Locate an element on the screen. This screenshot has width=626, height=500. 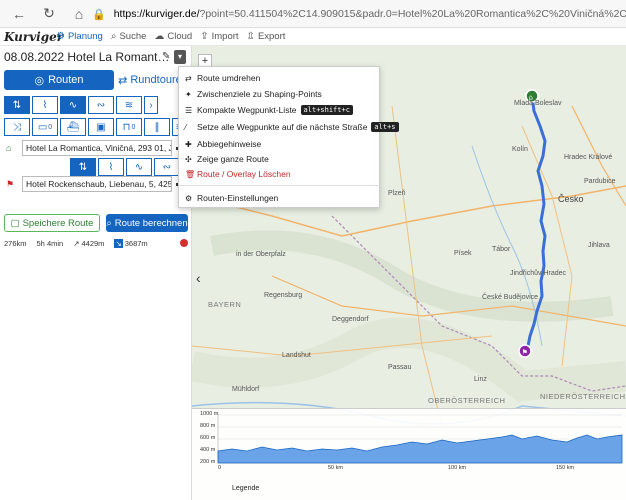
label-oberosterreich: OBERÖSTERREICH is located at coordinates (467, 400).